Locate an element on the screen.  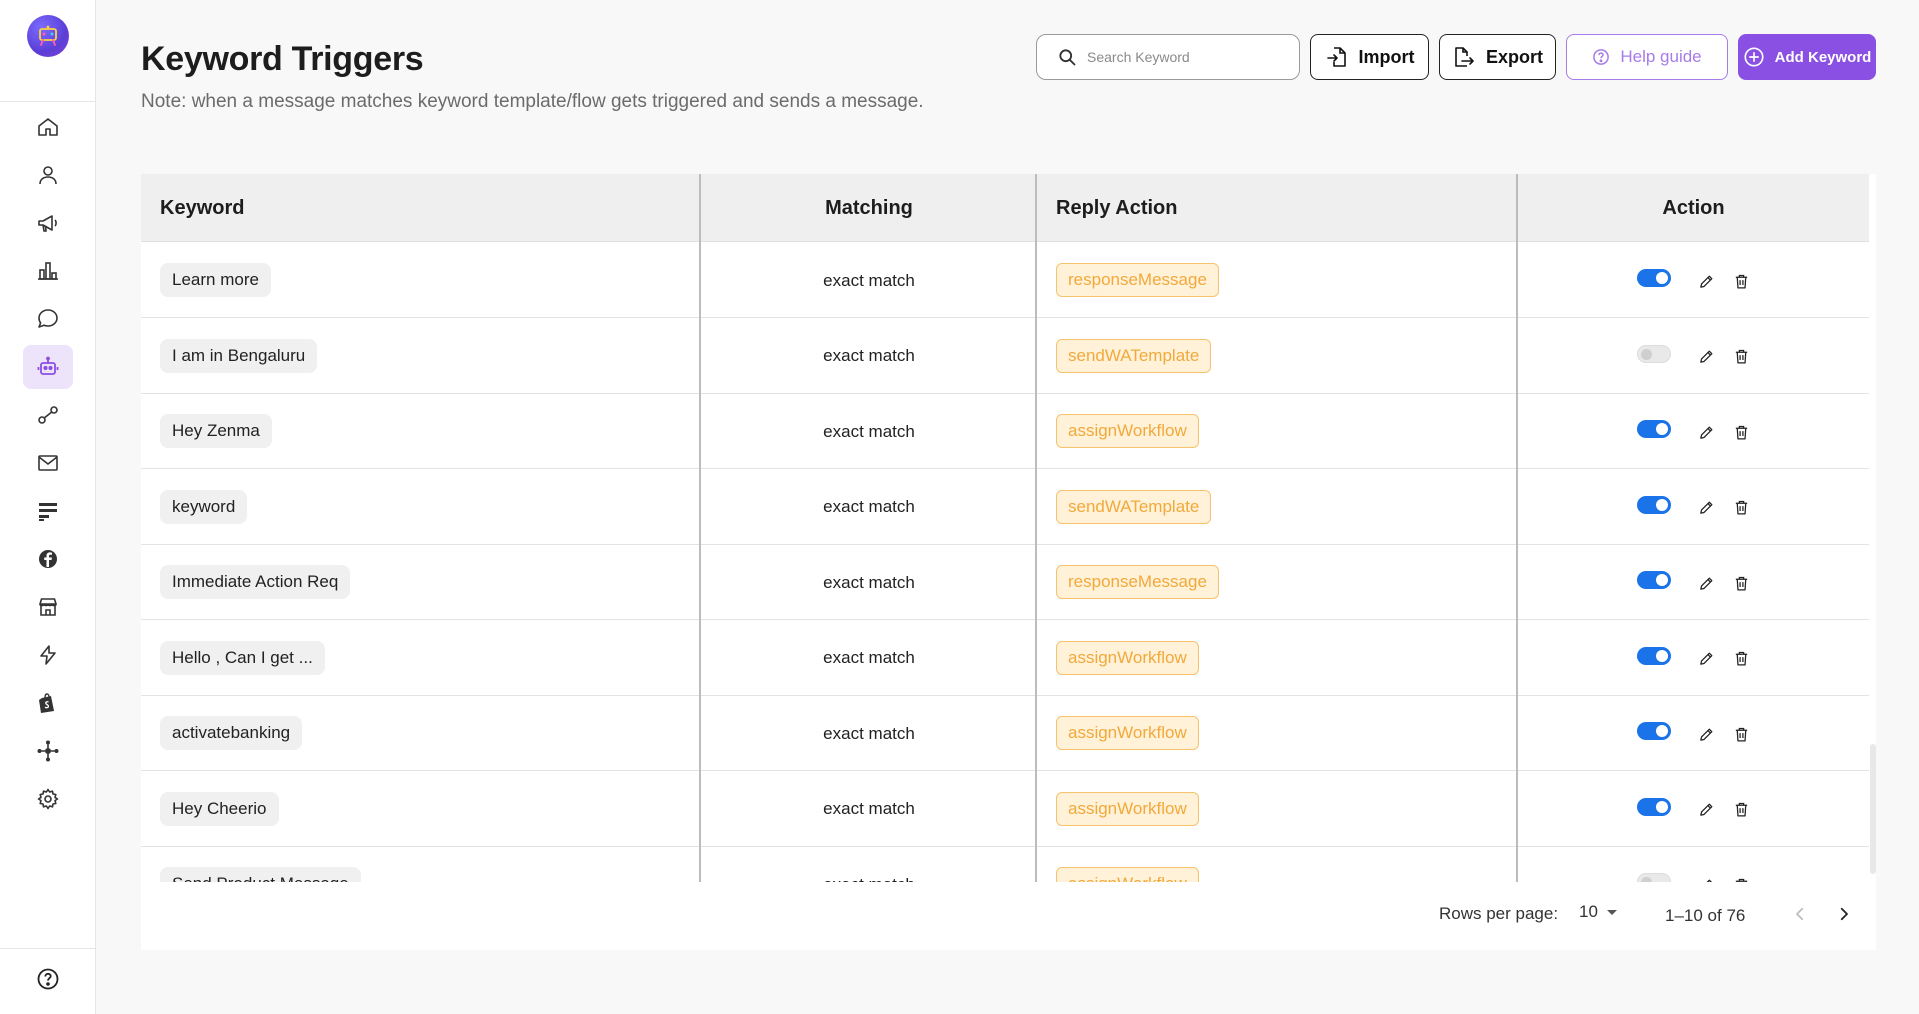
help-circle-icon is located at coordinates (48, 979).